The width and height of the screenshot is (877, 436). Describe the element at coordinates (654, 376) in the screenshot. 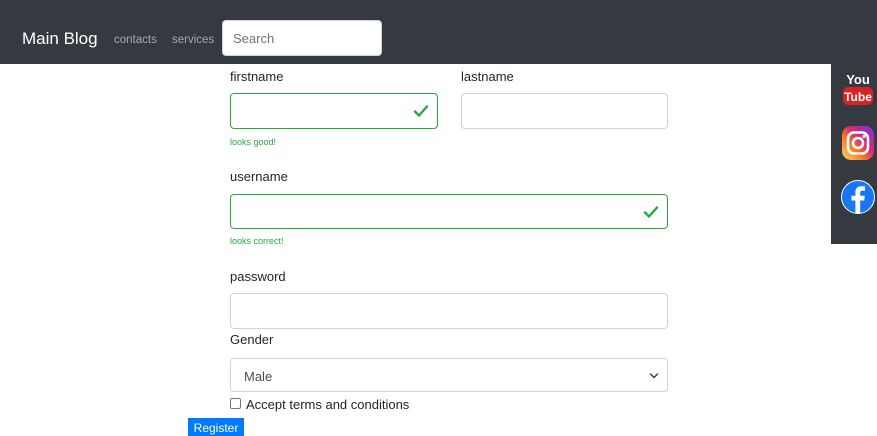

I see `chevron-down-icon` at that location.